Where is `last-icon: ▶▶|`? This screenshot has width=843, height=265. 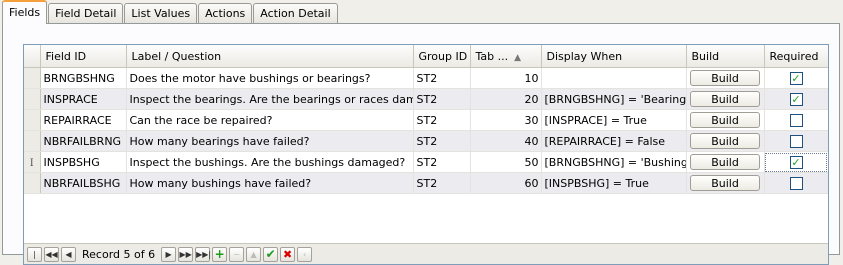 last-icon: ▶▶| is located at coordinates (203, 254).